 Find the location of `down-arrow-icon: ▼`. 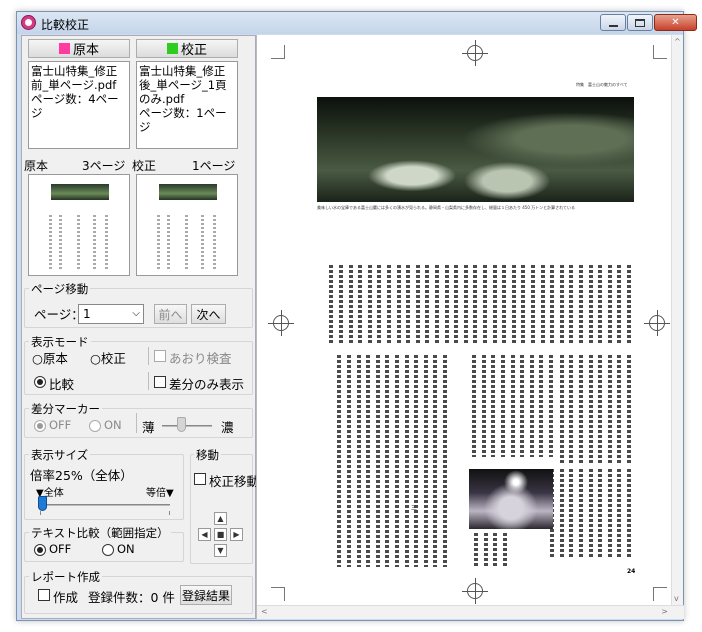

down-arrow-icon: ▼ is located at coordinates (220, 550).